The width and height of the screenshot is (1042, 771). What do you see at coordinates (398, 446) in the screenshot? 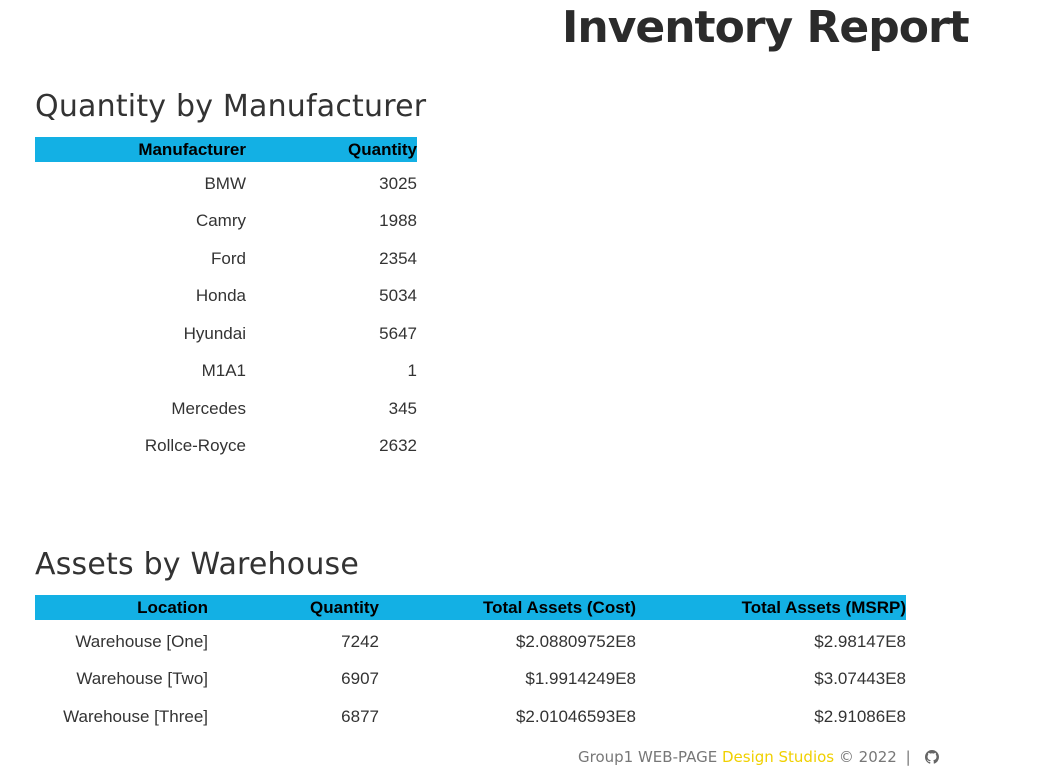
I see `quantity-cell: 2632` at bounding box center [398, 446].